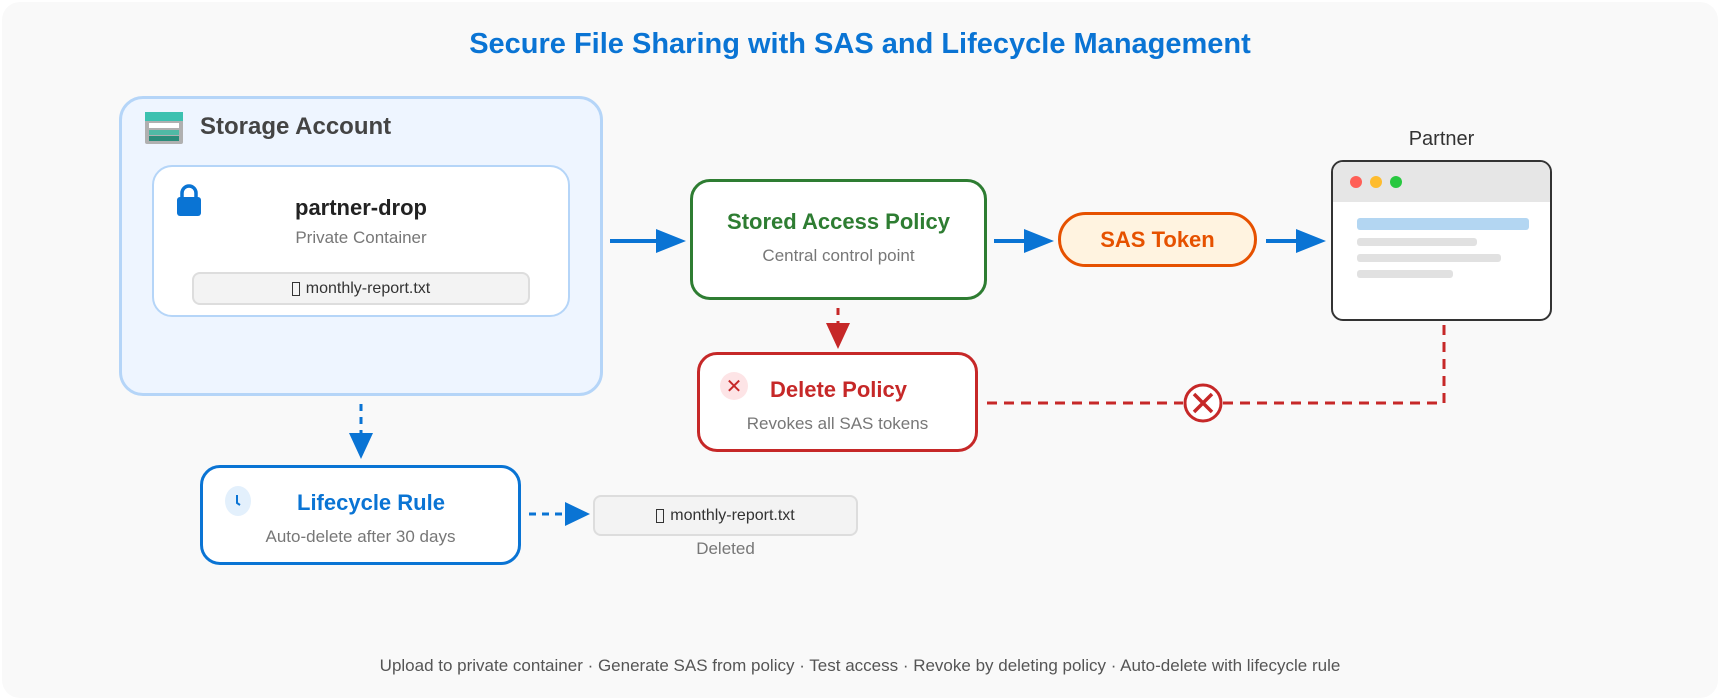  I want to click on container-name: partner-drop, so click(361, 207).